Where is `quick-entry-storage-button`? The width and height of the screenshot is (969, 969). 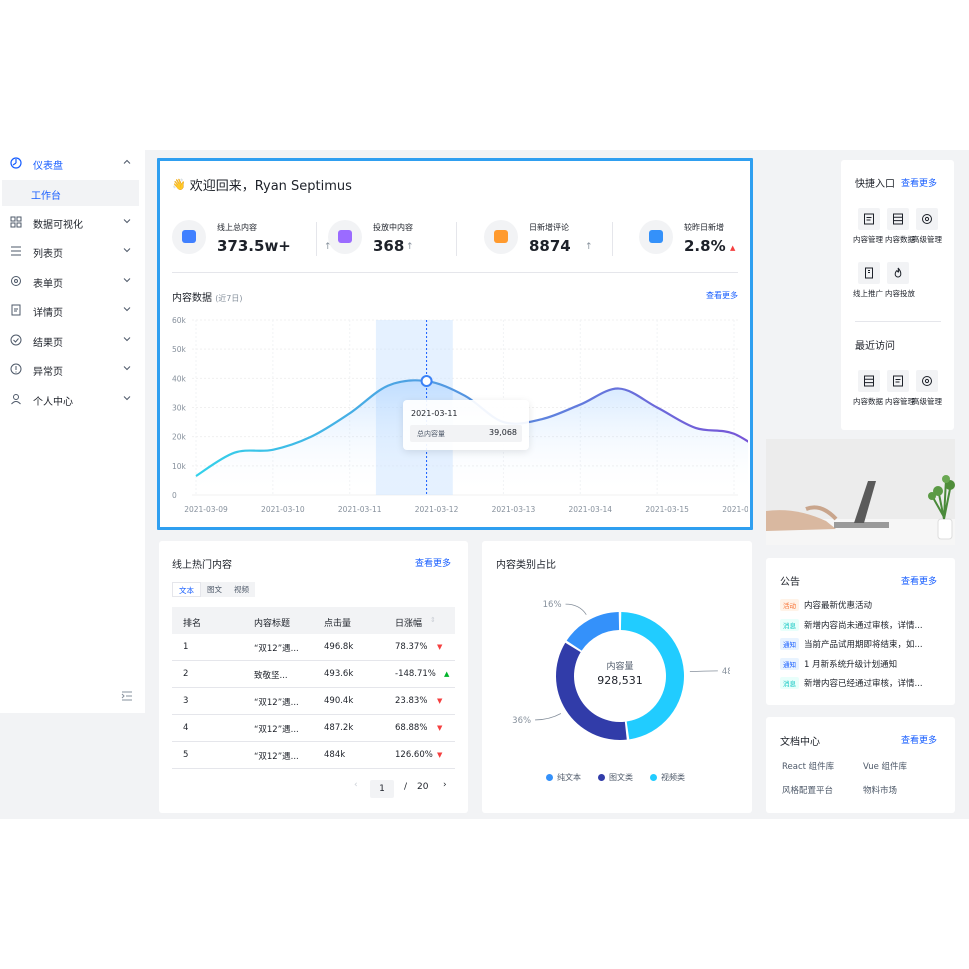
quick-entry-storage-button is located at coordinates (898, 219).